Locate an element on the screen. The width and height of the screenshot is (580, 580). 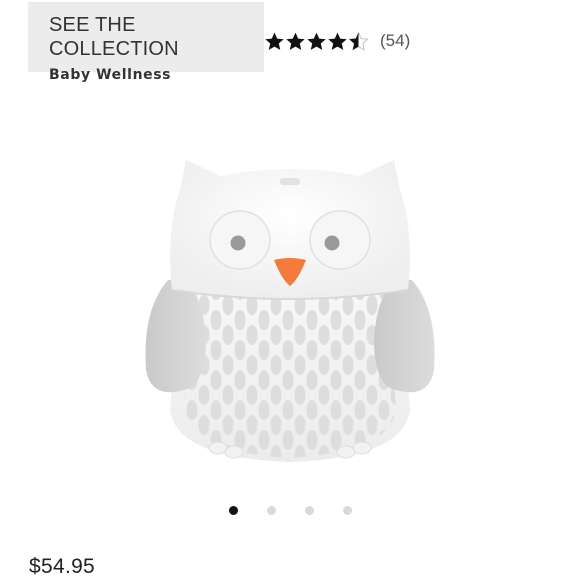
image-carousel-dots is located at coordinates (290, 511).